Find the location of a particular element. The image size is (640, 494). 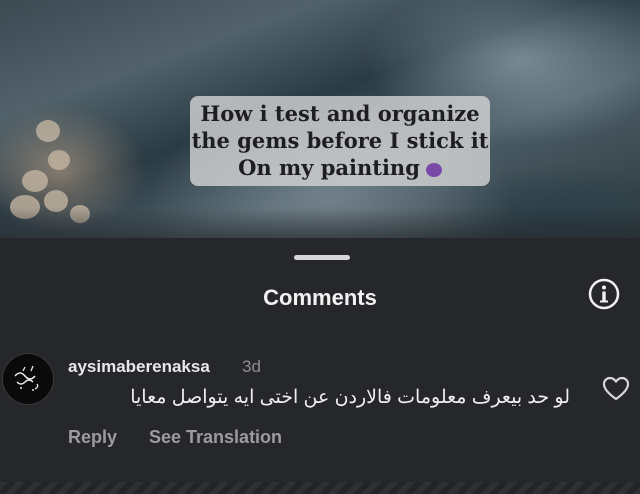

avatar is located at coordinates (28, 379).